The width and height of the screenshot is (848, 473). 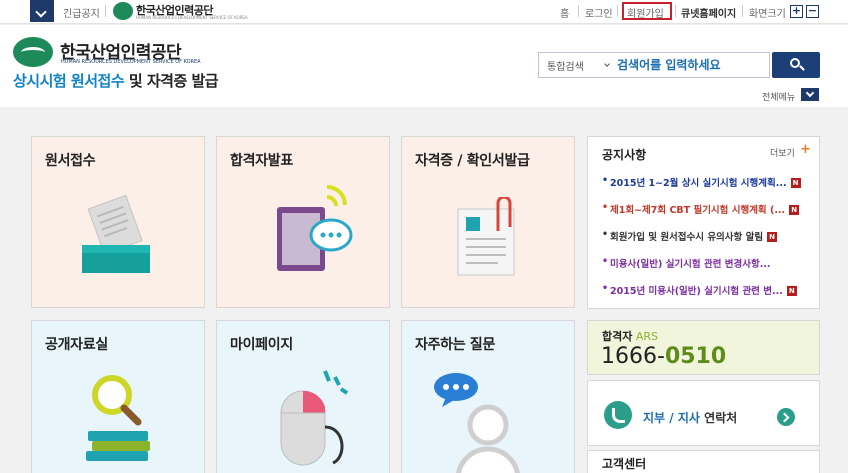 What do you see at coordinates (671, 418) in the screenshot?
I see `branch-label-main: 지부 / 지사` at bounding box center [671, 418].